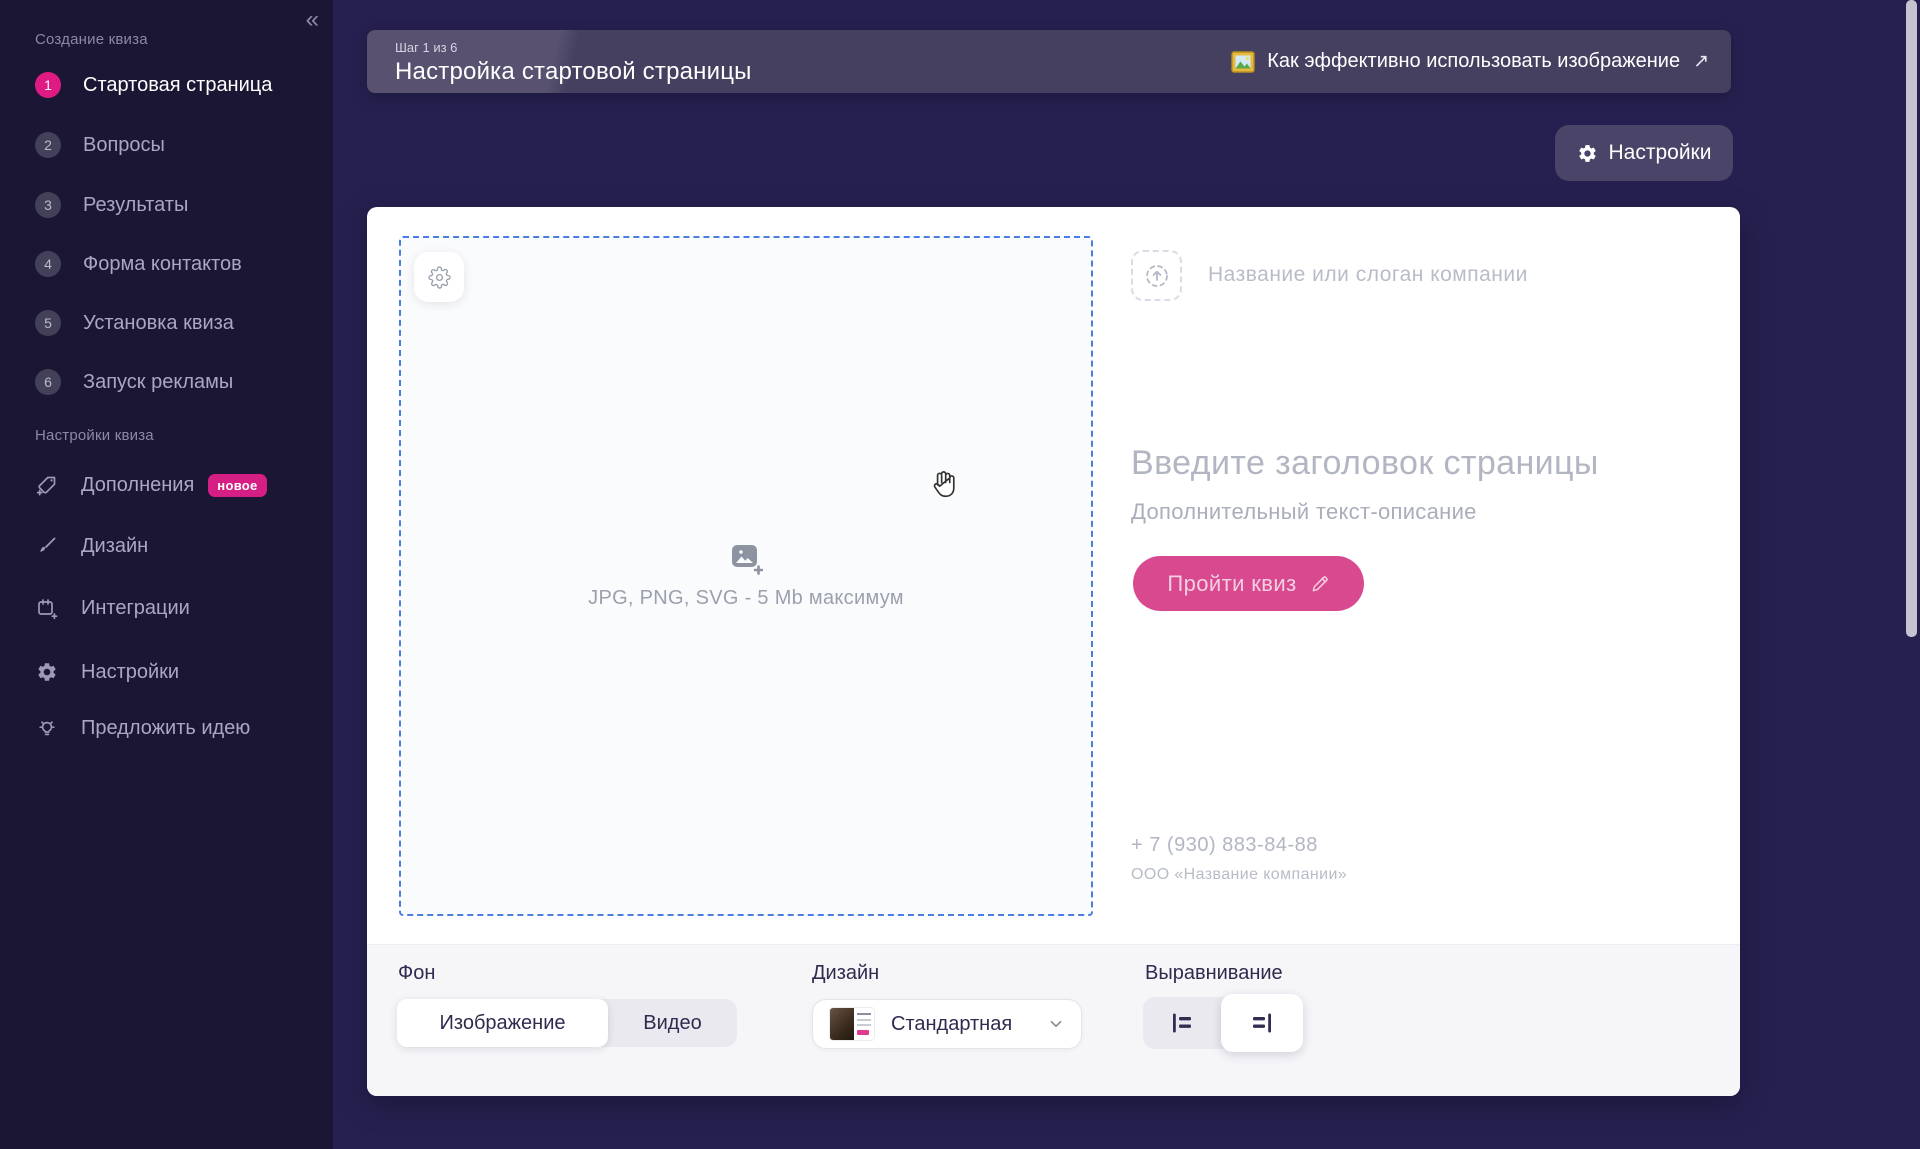  Describe the element at coordinates (48, 145) in the screenshot. I see `step-number-badge: 2` at that location.